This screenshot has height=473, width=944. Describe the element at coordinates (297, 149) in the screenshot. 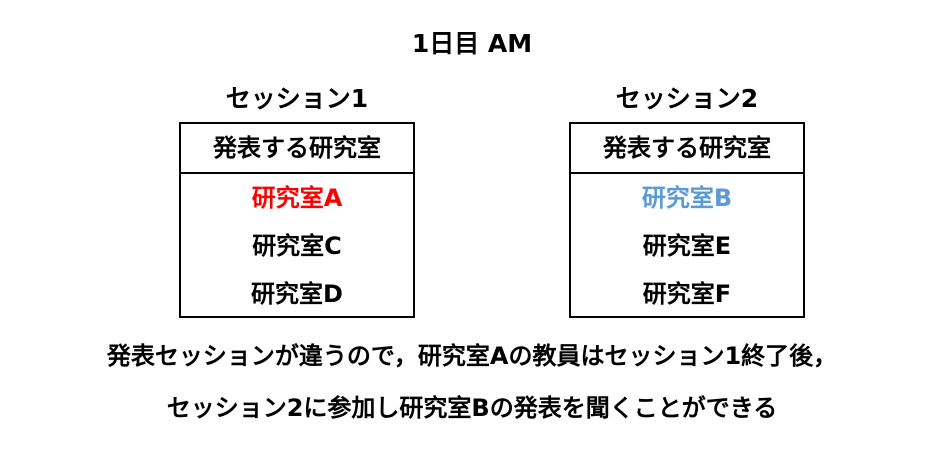

I see `session-1-table-header: 発表する研究室` at that location.